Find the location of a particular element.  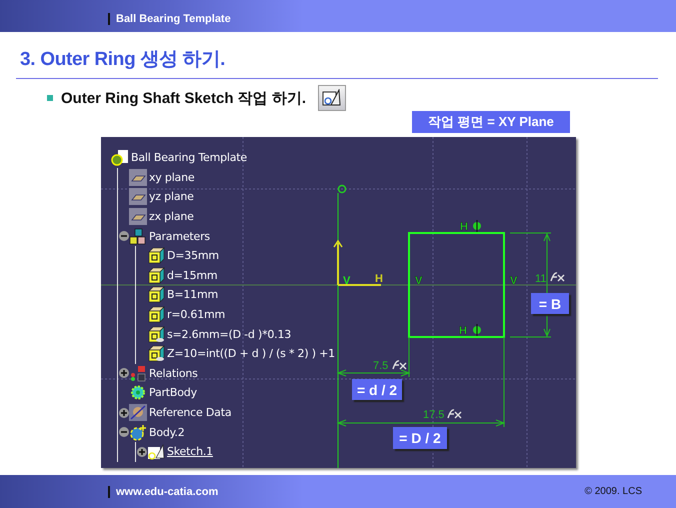

relations-icon is located at coordinates (138, 373).